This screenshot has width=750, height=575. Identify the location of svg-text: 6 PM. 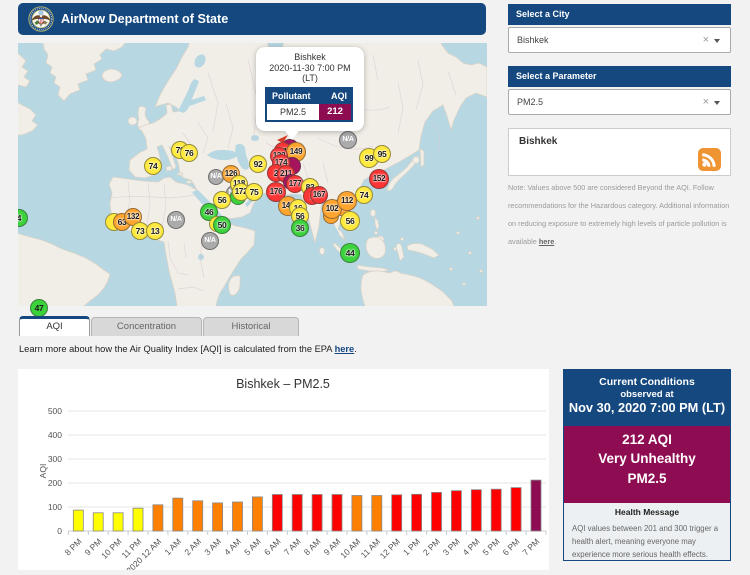
(510, 546).